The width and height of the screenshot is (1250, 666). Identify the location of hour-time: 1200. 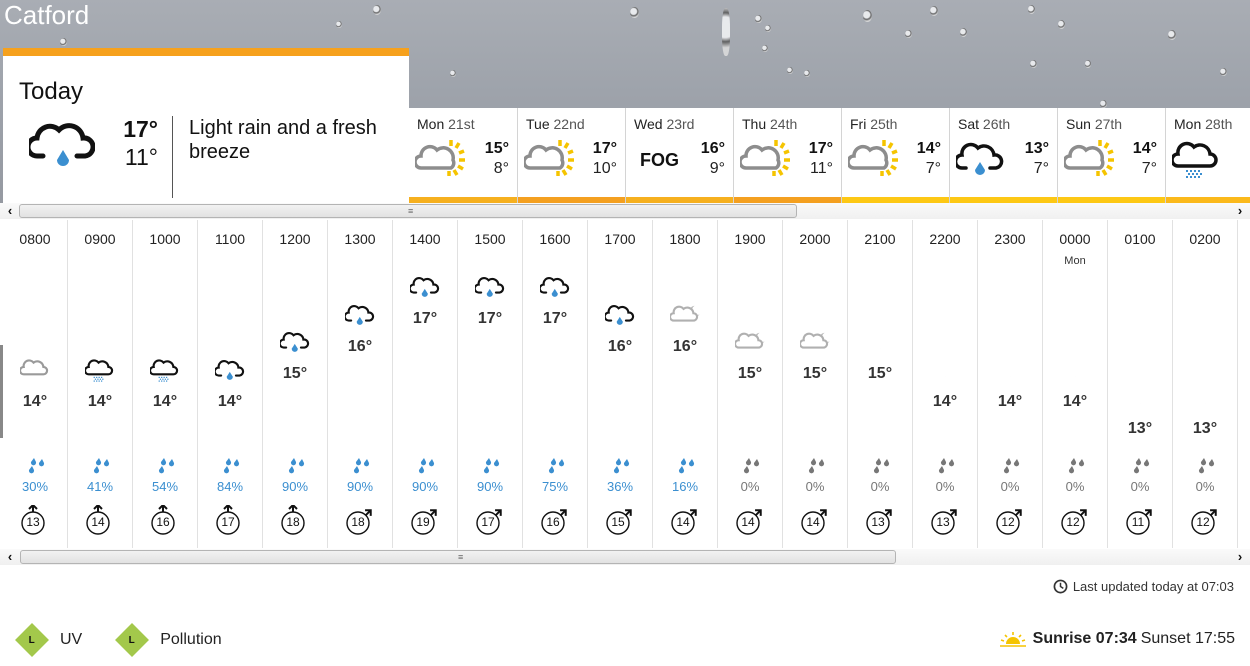
(295, 239).